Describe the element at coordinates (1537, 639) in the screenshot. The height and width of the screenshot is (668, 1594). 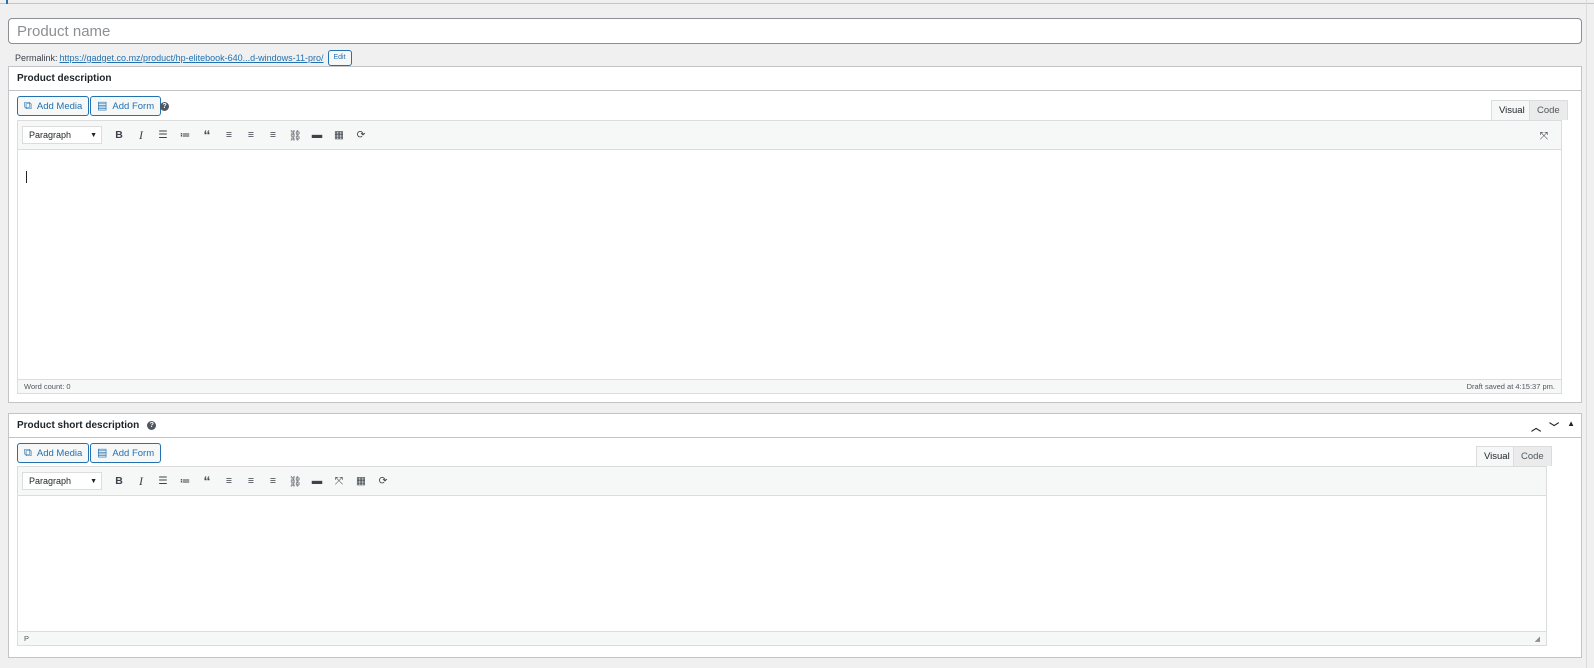
I see `resize-handle-icon: ◢` at that location.